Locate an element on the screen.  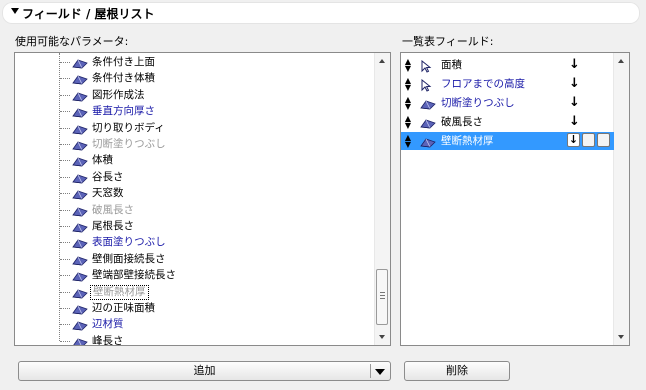
remove-button-label: 削除 is located at coordinates (457, 370).